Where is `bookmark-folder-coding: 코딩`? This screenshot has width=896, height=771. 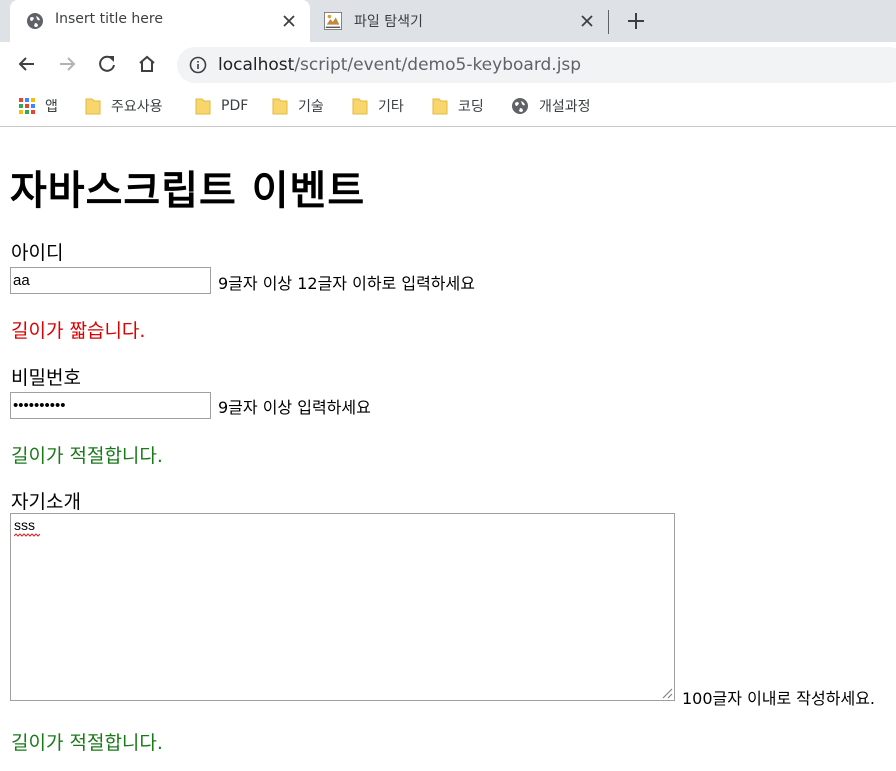 bookmark-folder-coding: 코딩 is located at coordinates (458, 106).